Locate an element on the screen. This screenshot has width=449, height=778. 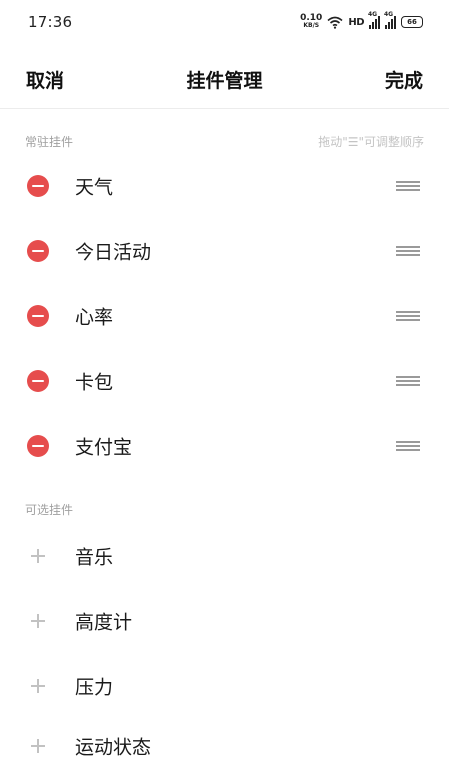
optional-item-workout-status: 运动状态 is located at coordinates (224, 746).